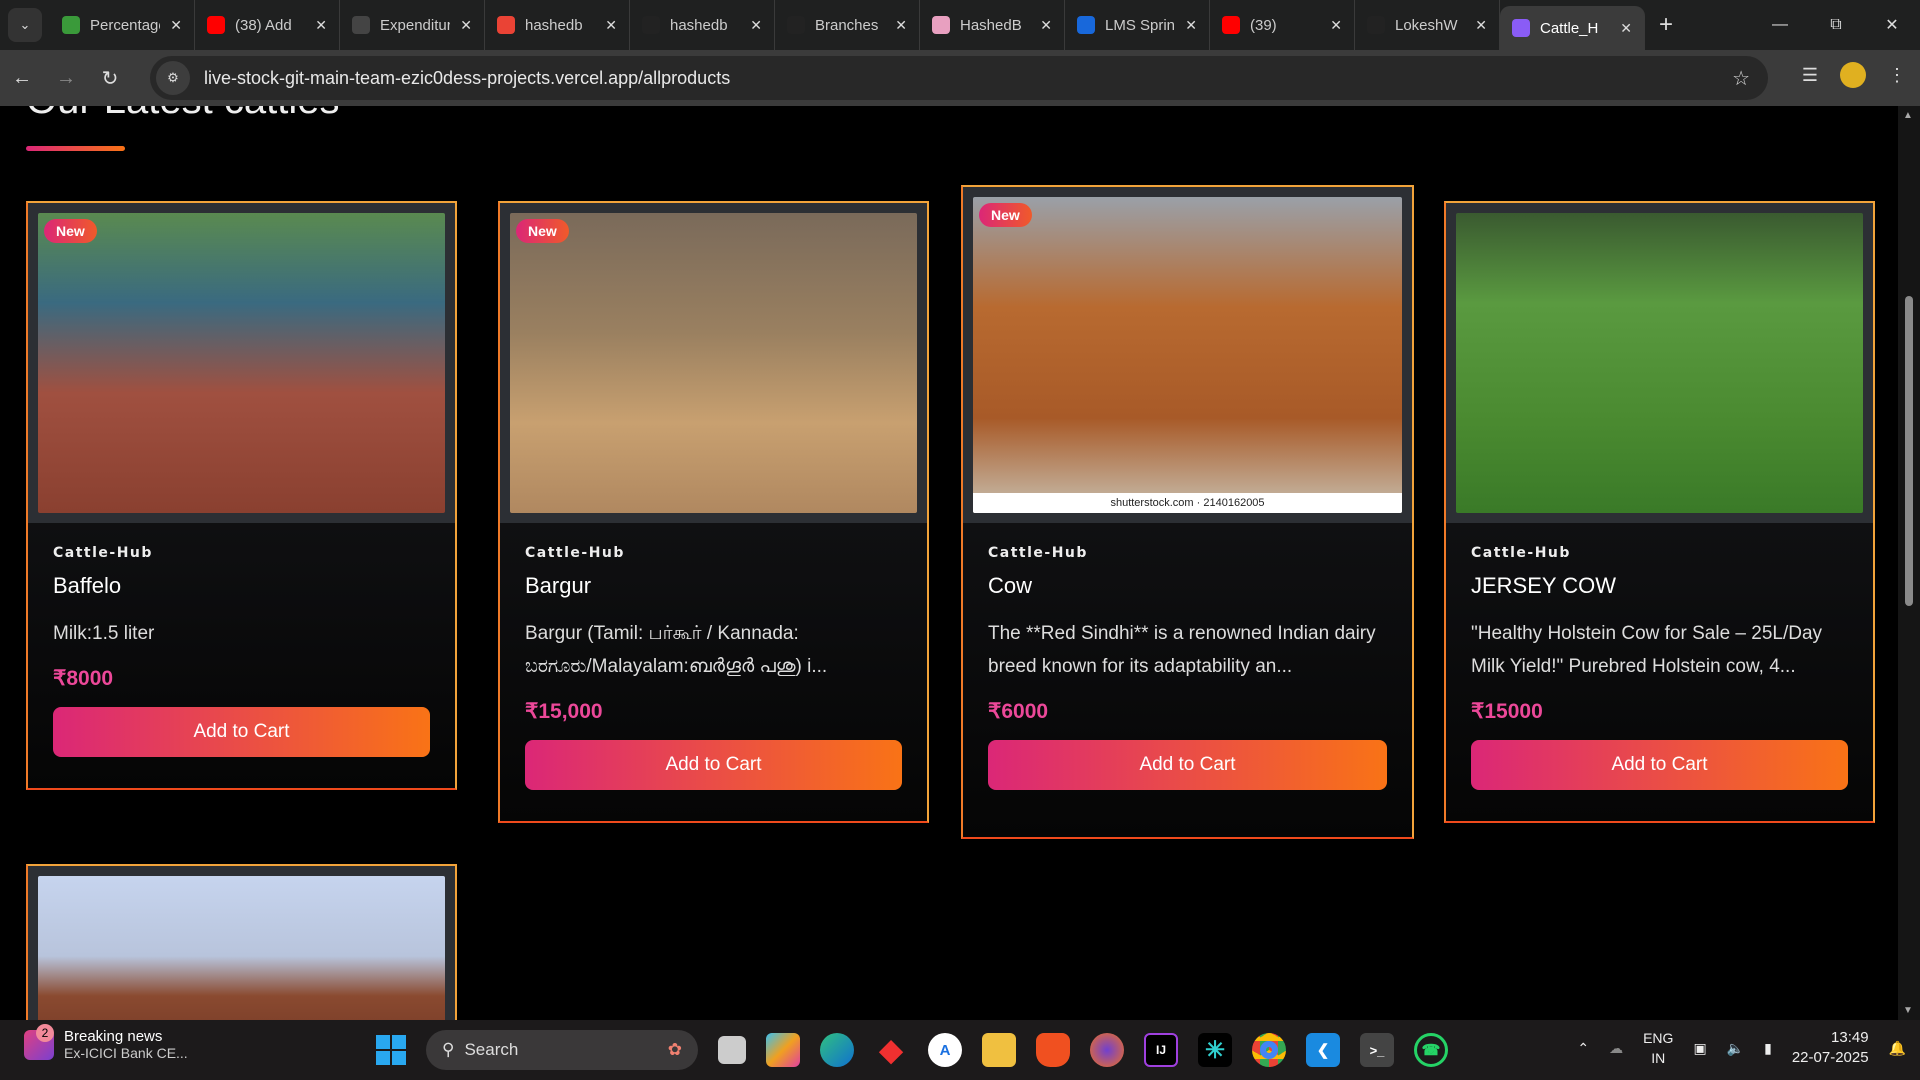  I want to click on browser-tab: LokeshW ✕, so click(1427, 25).